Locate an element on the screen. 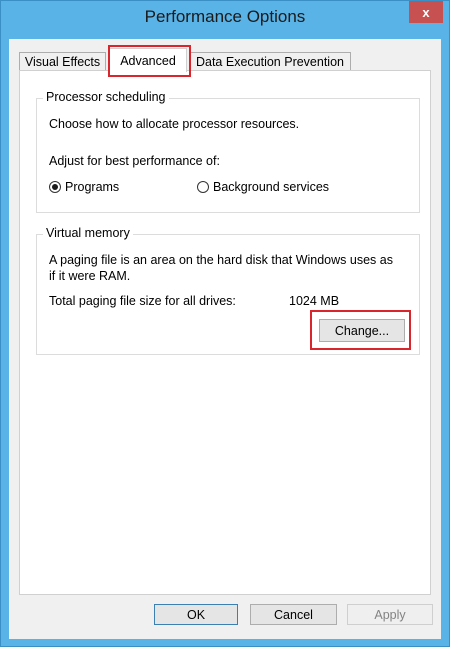 Image resolution: width=450 pixels, height=647 pixels. tab-label: Visual Effects is located at coordinates (62, 62).